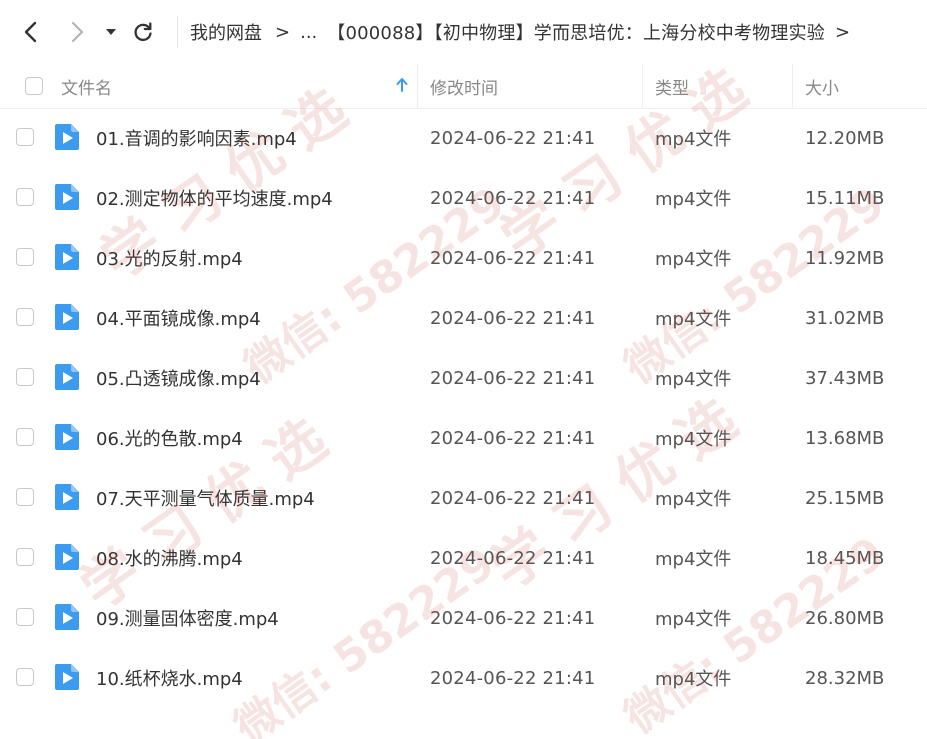 This screenshot has height=739, width=927. What do you see at coordinates (169, 678) in the screenshot?
I see `file-name: 10.纸杯烧水.mp4` at bounding box center [169, 678].